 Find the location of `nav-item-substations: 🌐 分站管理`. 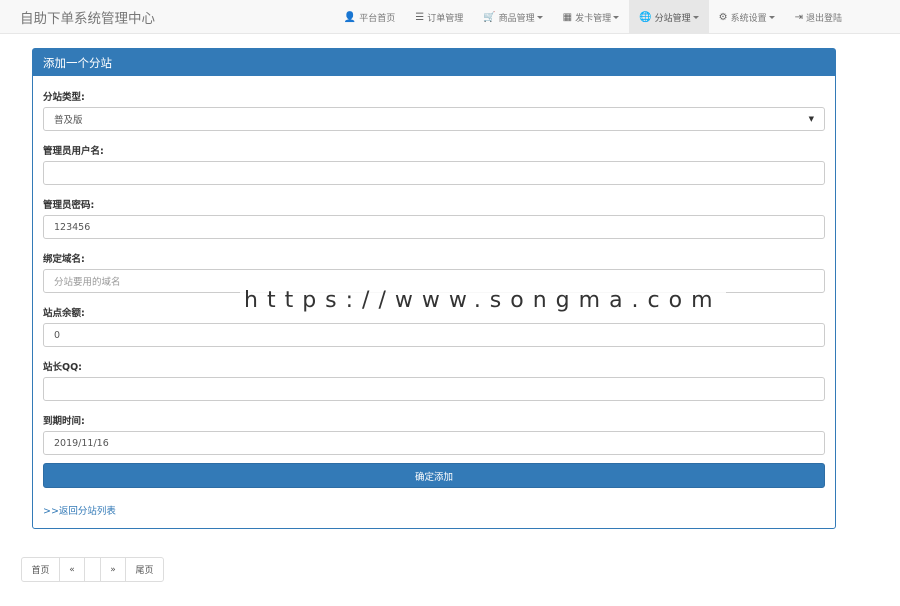

nav-item-substations: 🌐 分站管理 is located at coordinates (669, 17).